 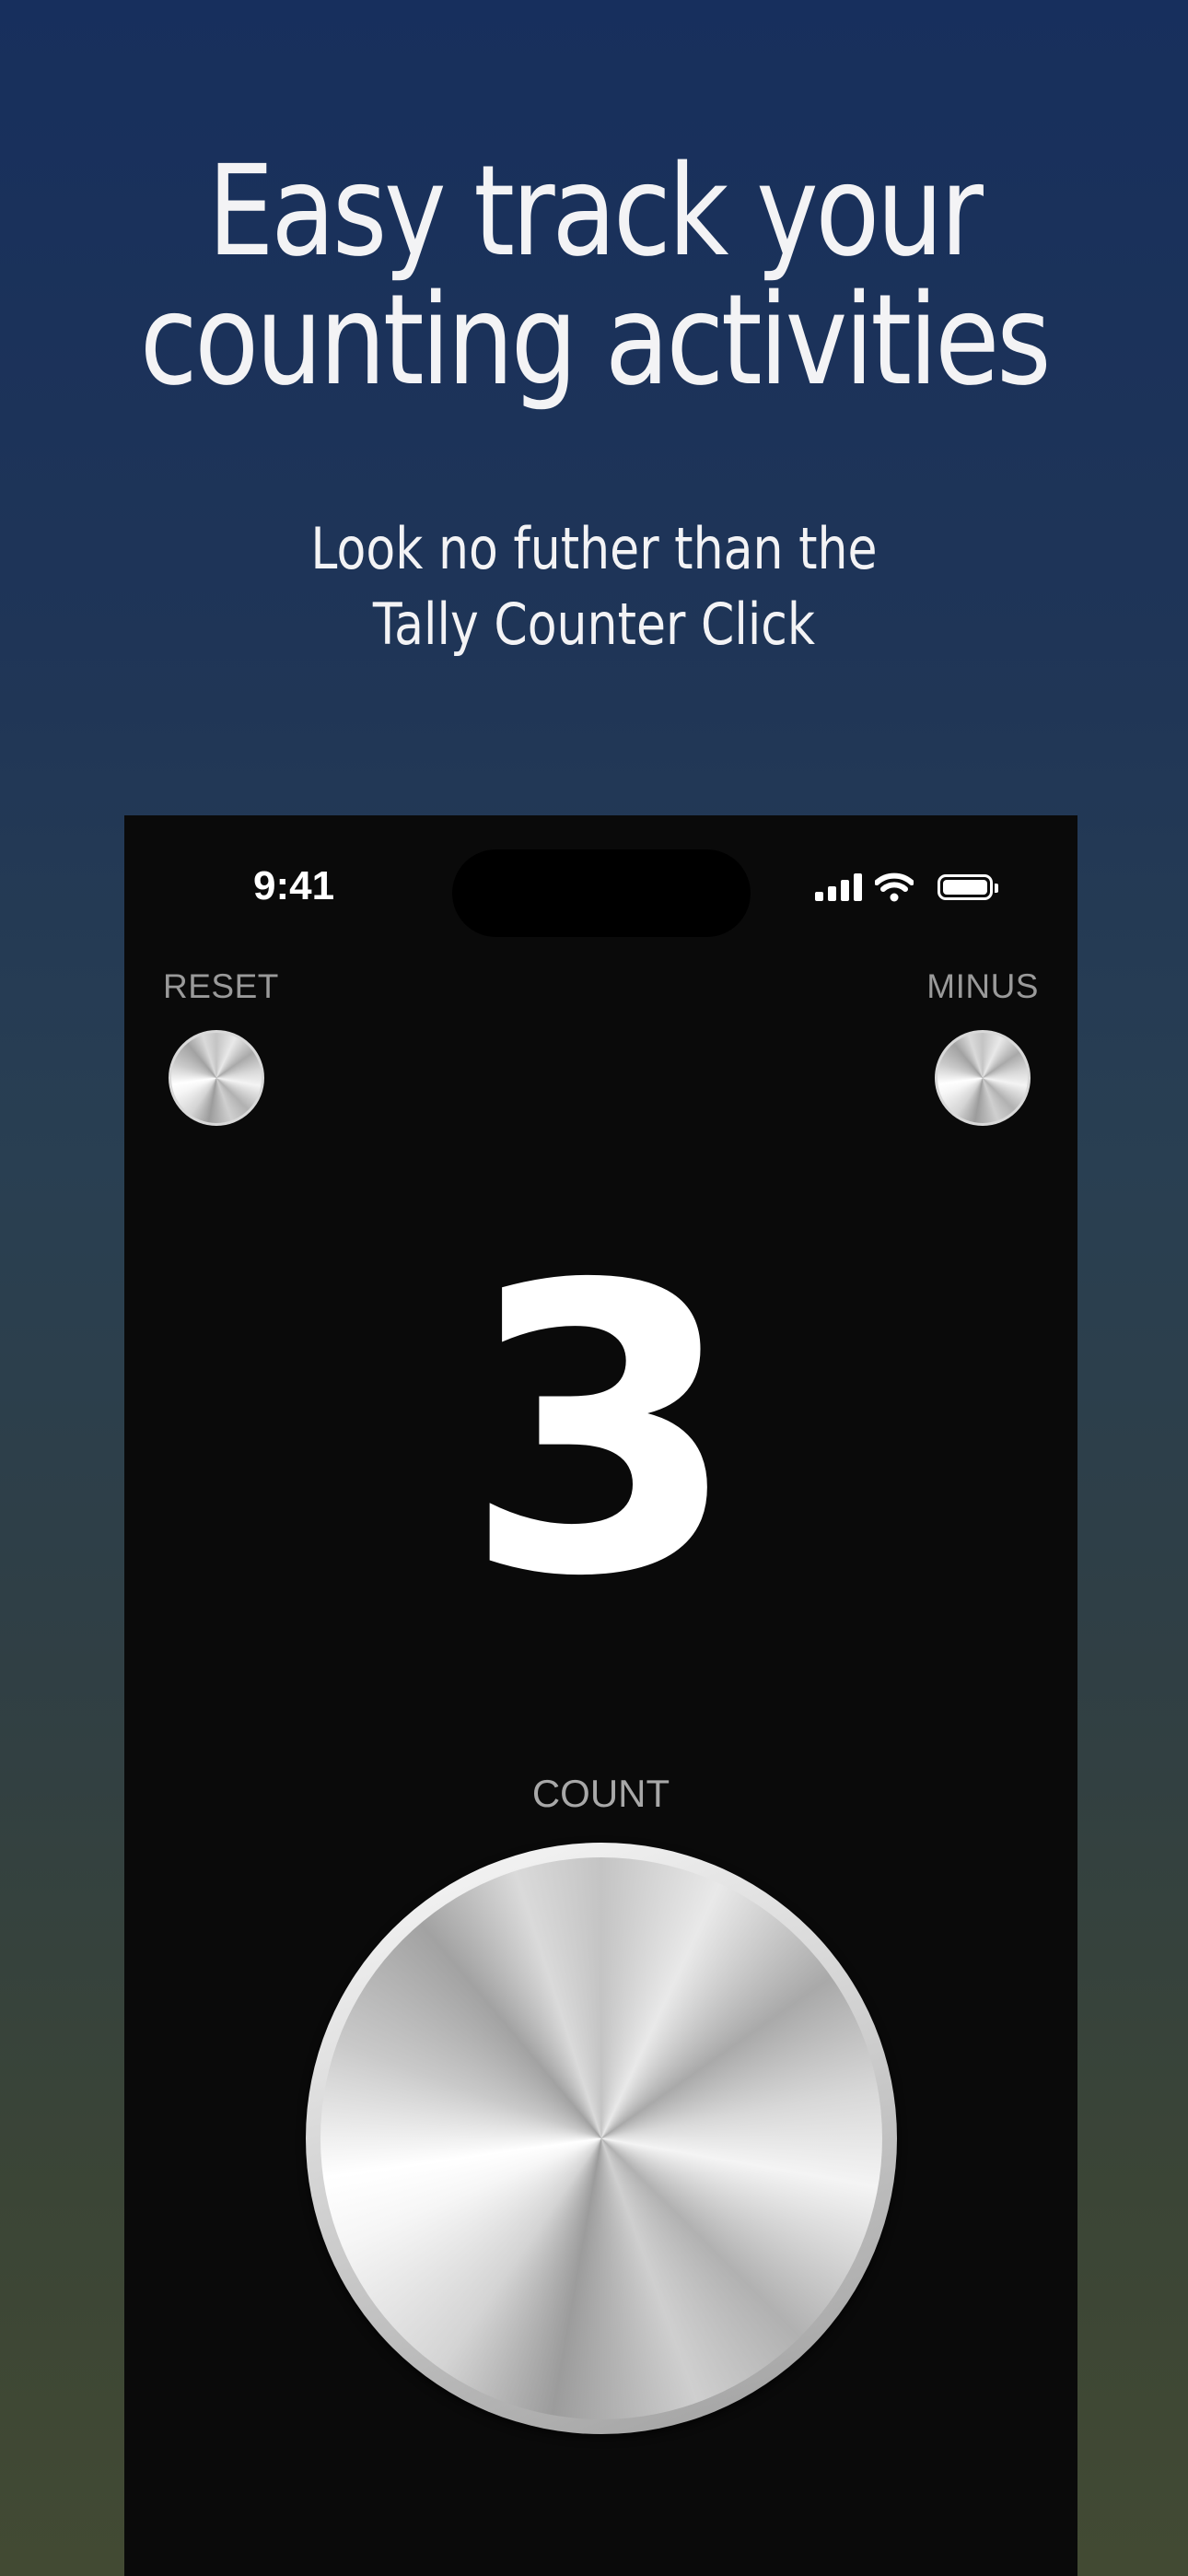 What do you see at coordinates (982, 986) in the screenshot?
I see `minus-label: MINUS` at bounding box center [982, 986].